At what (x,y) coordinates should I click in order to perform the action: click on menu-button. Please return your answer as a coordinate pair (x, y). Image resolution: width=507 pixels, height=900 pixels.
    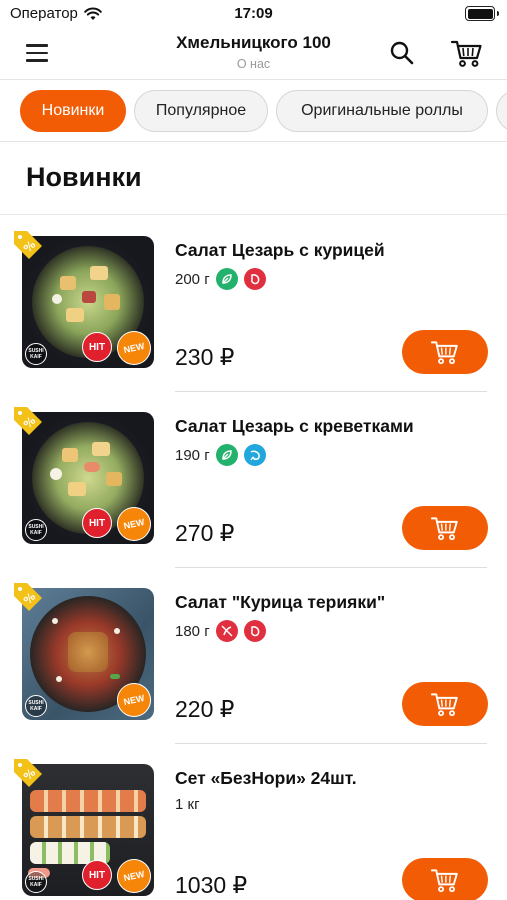
    Looking at the image, I should click on (39, 53).